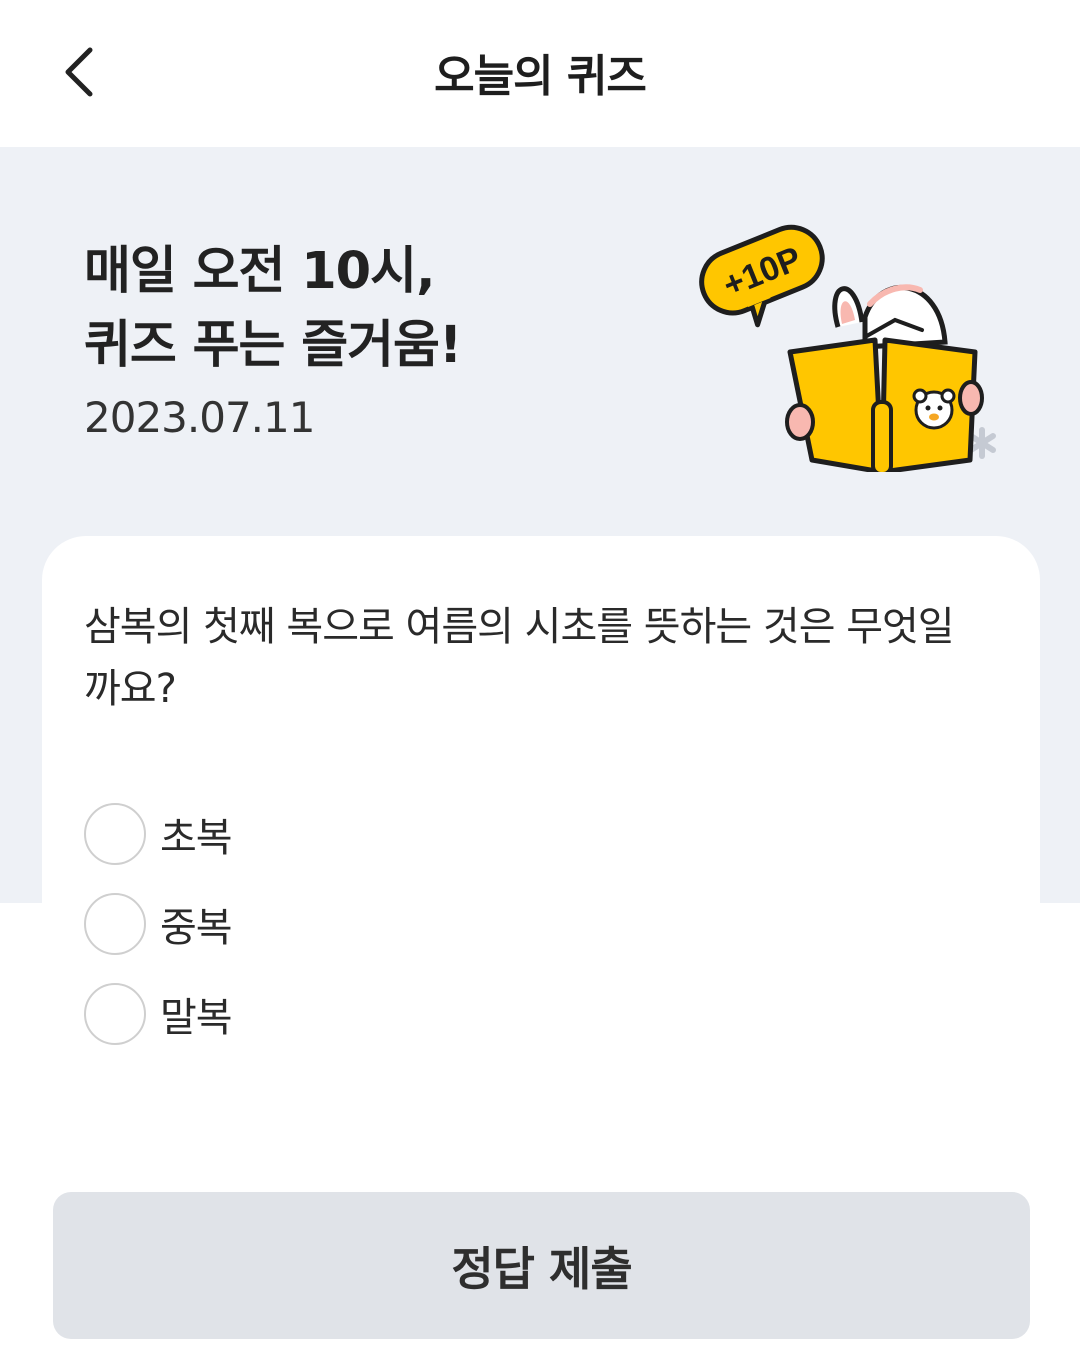  I want to click on points-badge: +10P, so click(762, 276).